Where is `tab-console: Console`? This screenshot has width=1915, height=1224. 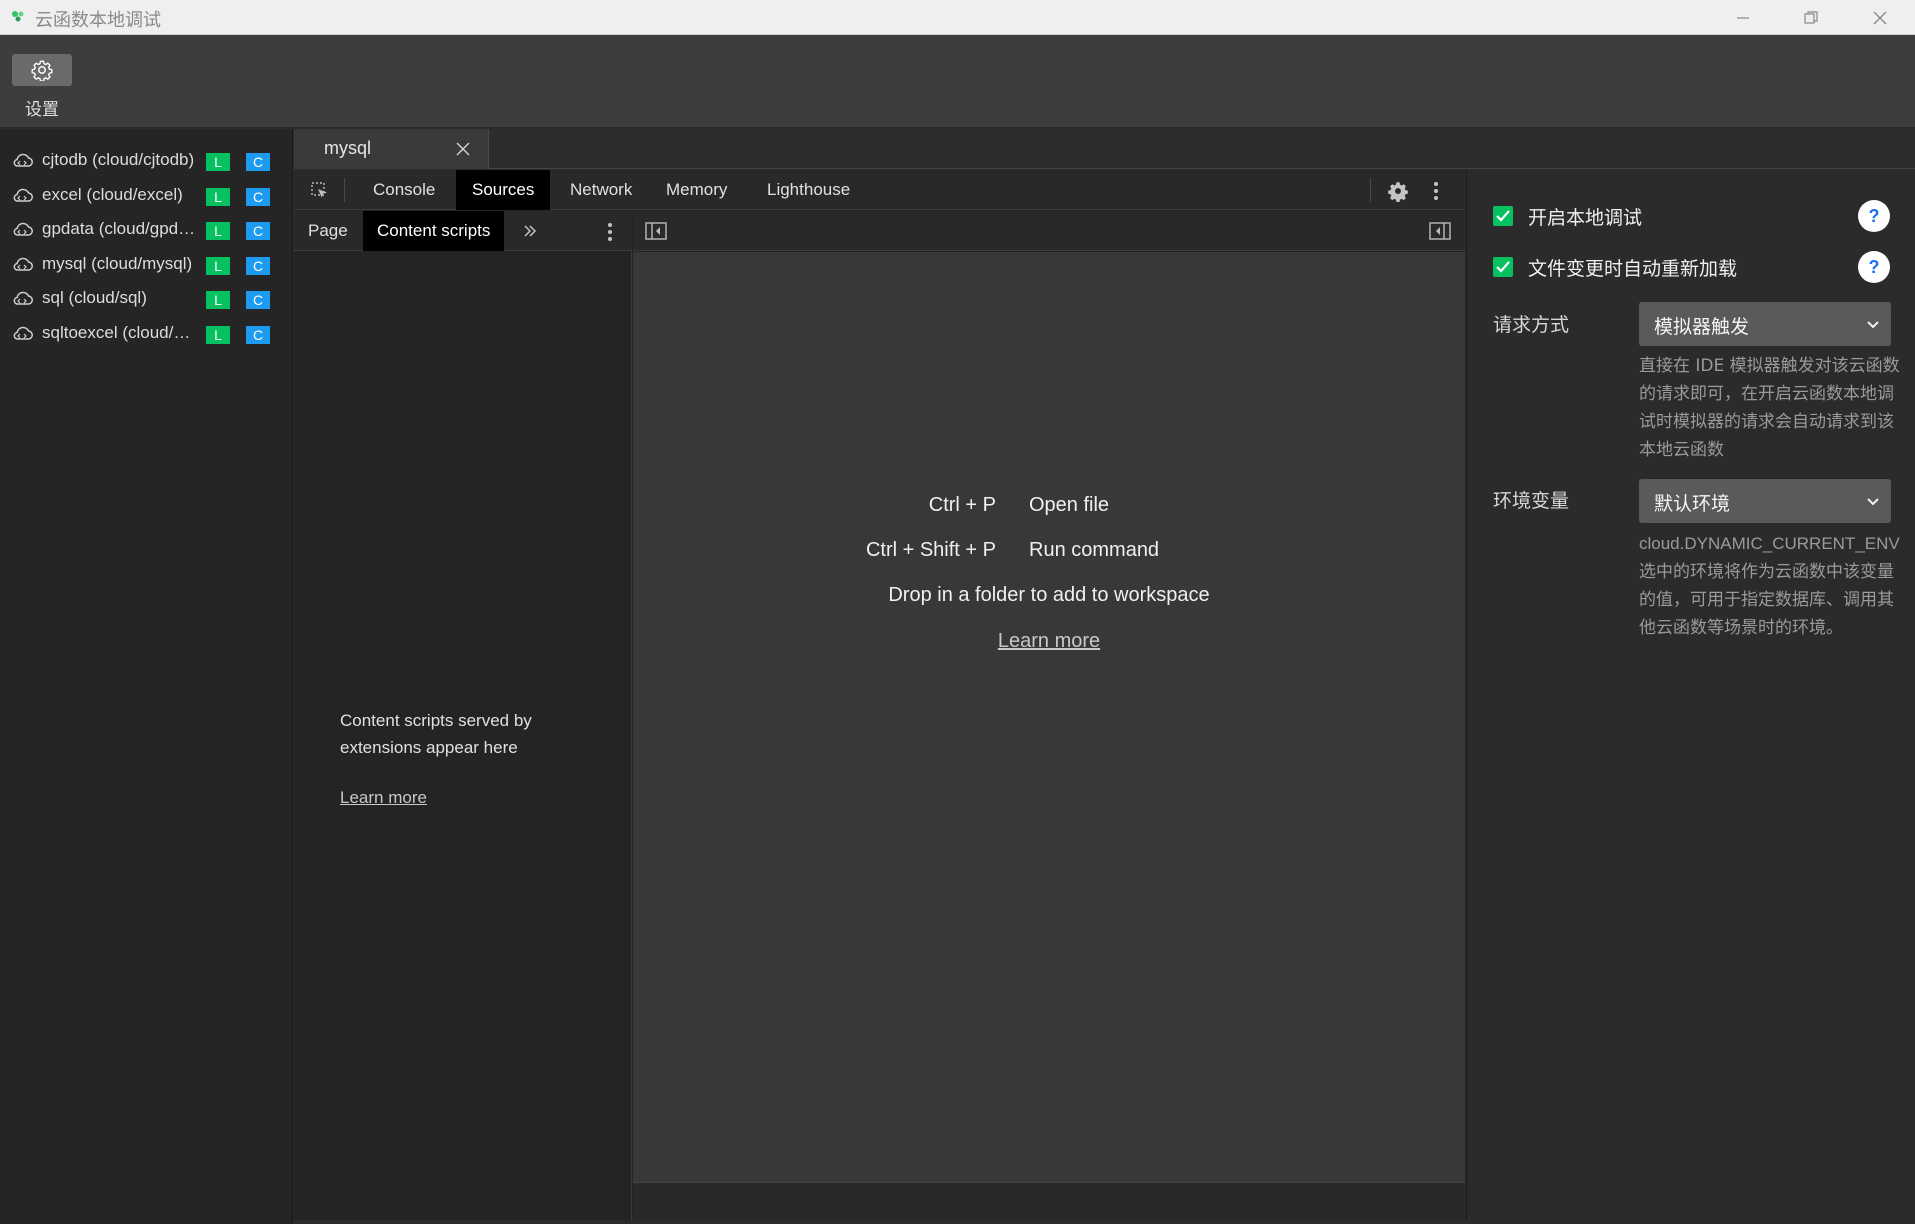 tab-console: Console is located at coordinates (404, 190).